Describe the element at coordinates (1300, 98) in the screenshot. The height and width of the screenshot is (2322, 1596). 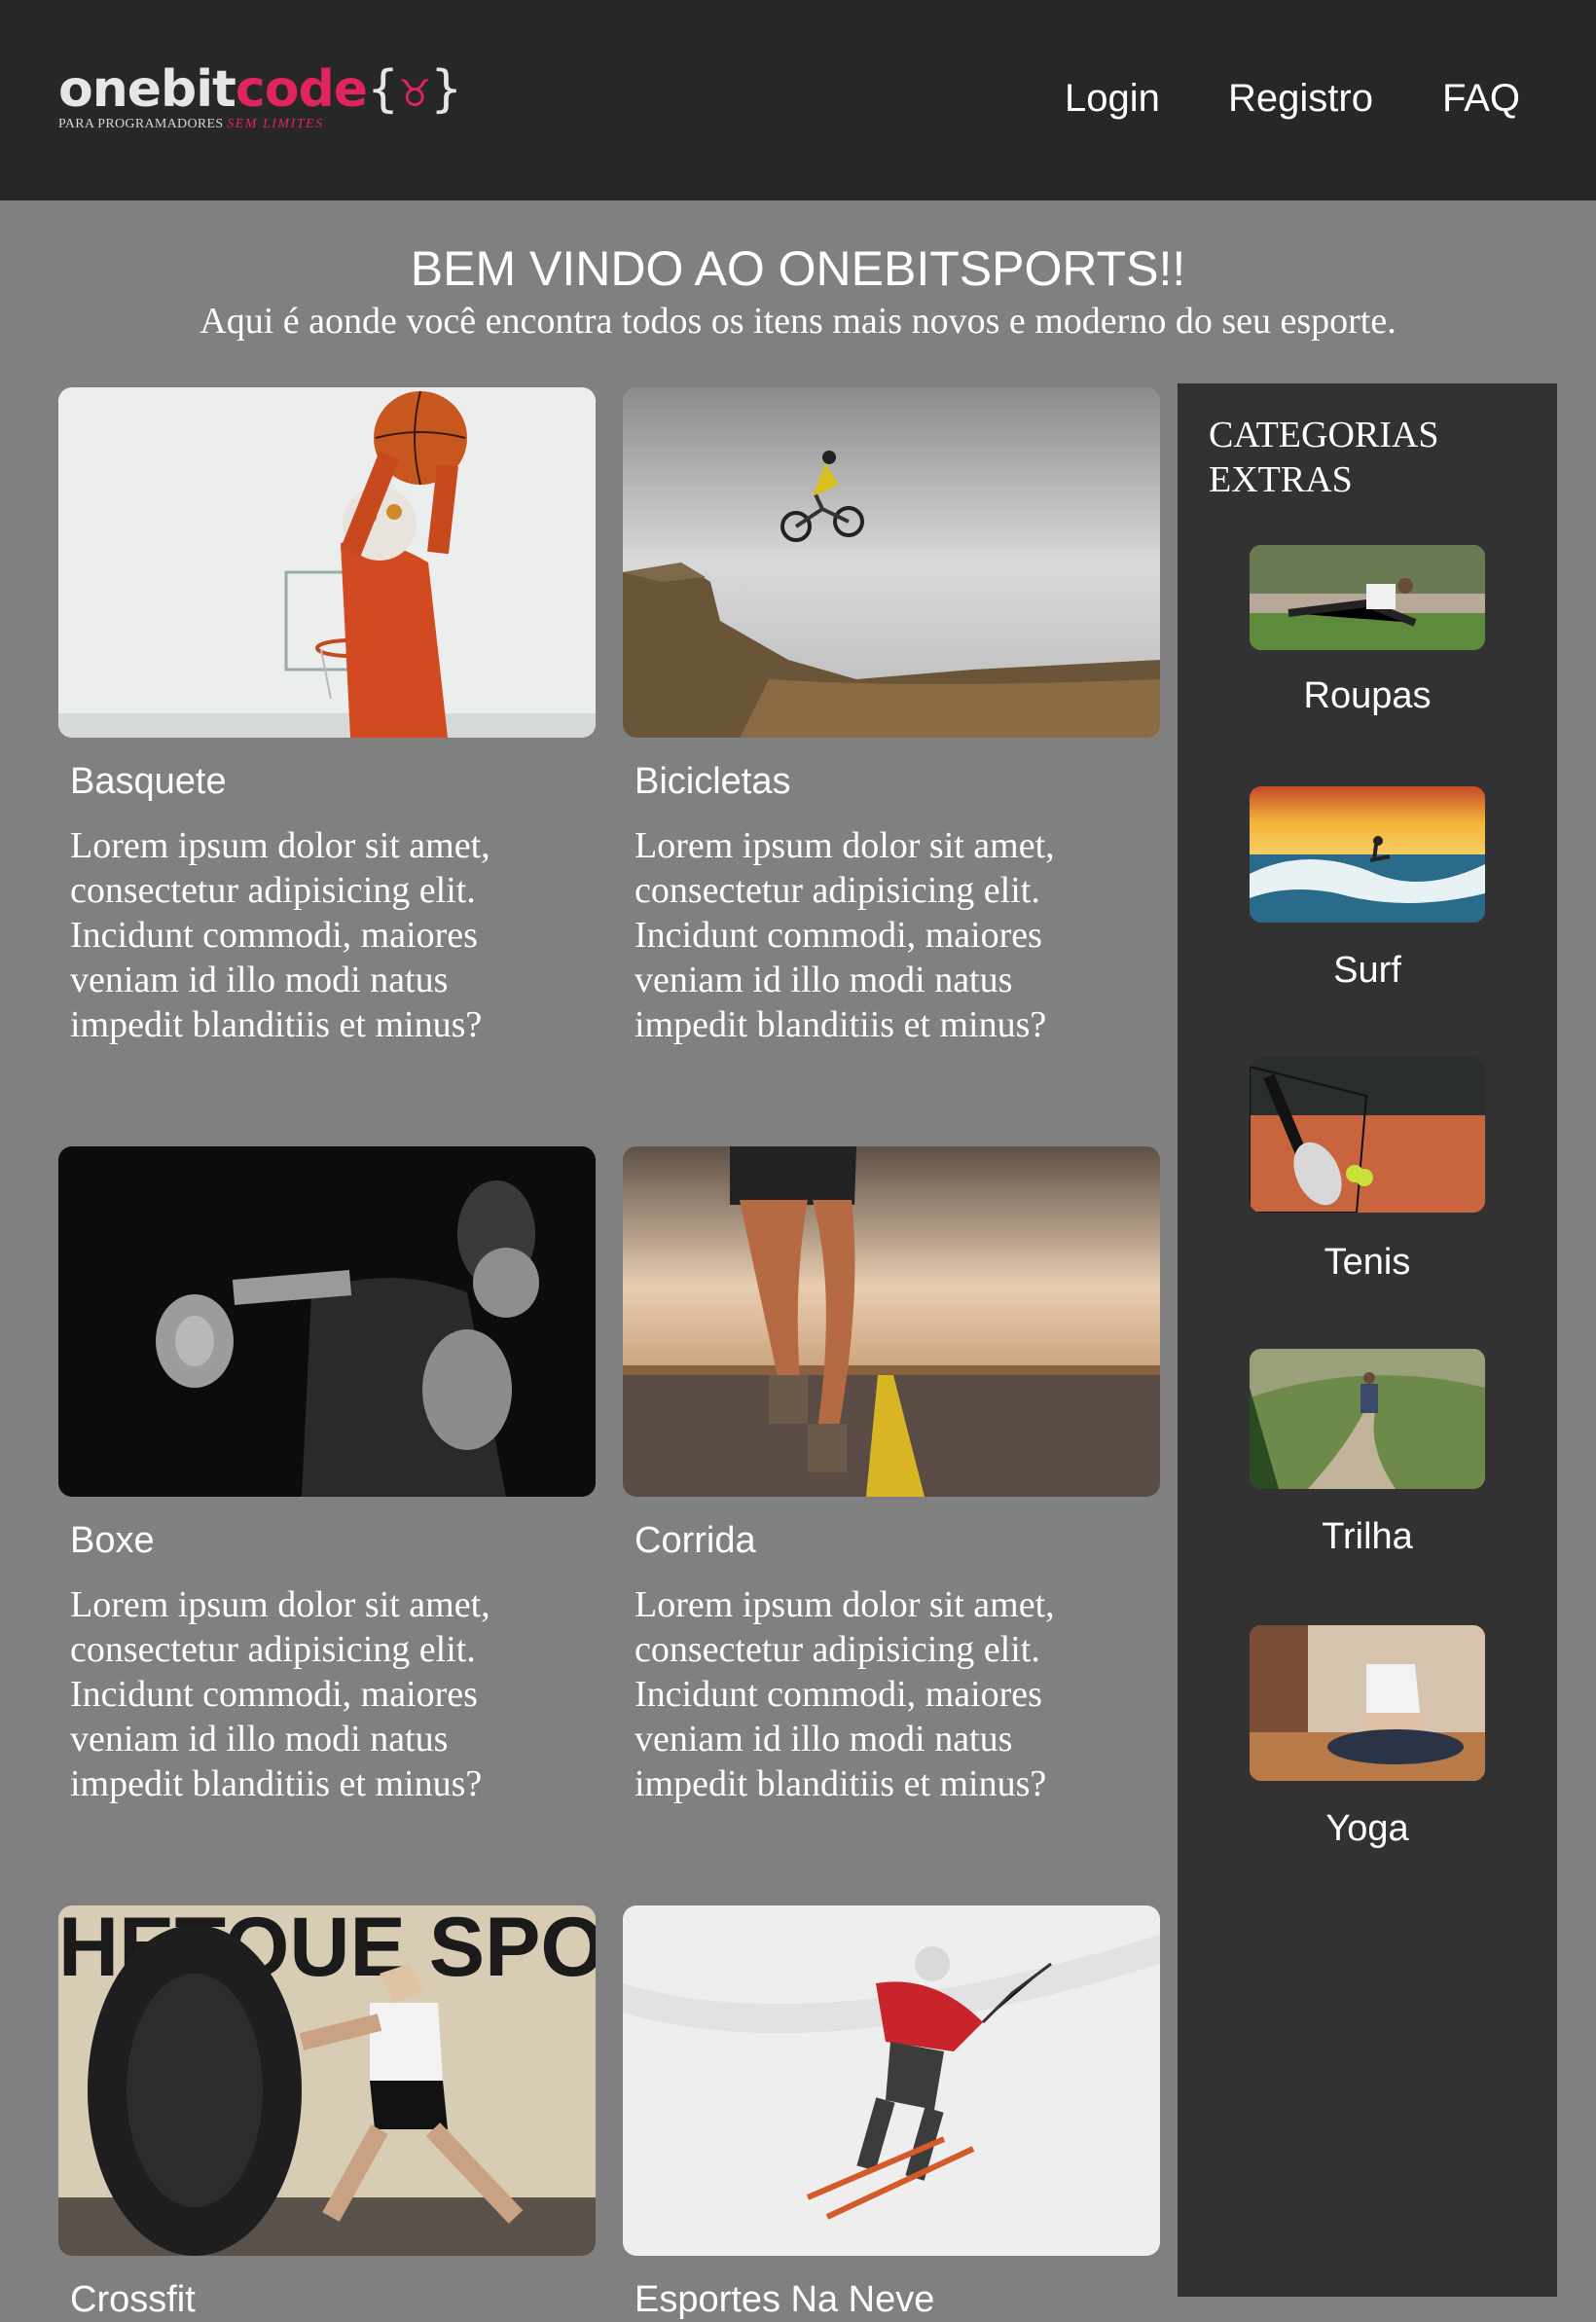
I see `nav-registro-link: Registro` at that location.